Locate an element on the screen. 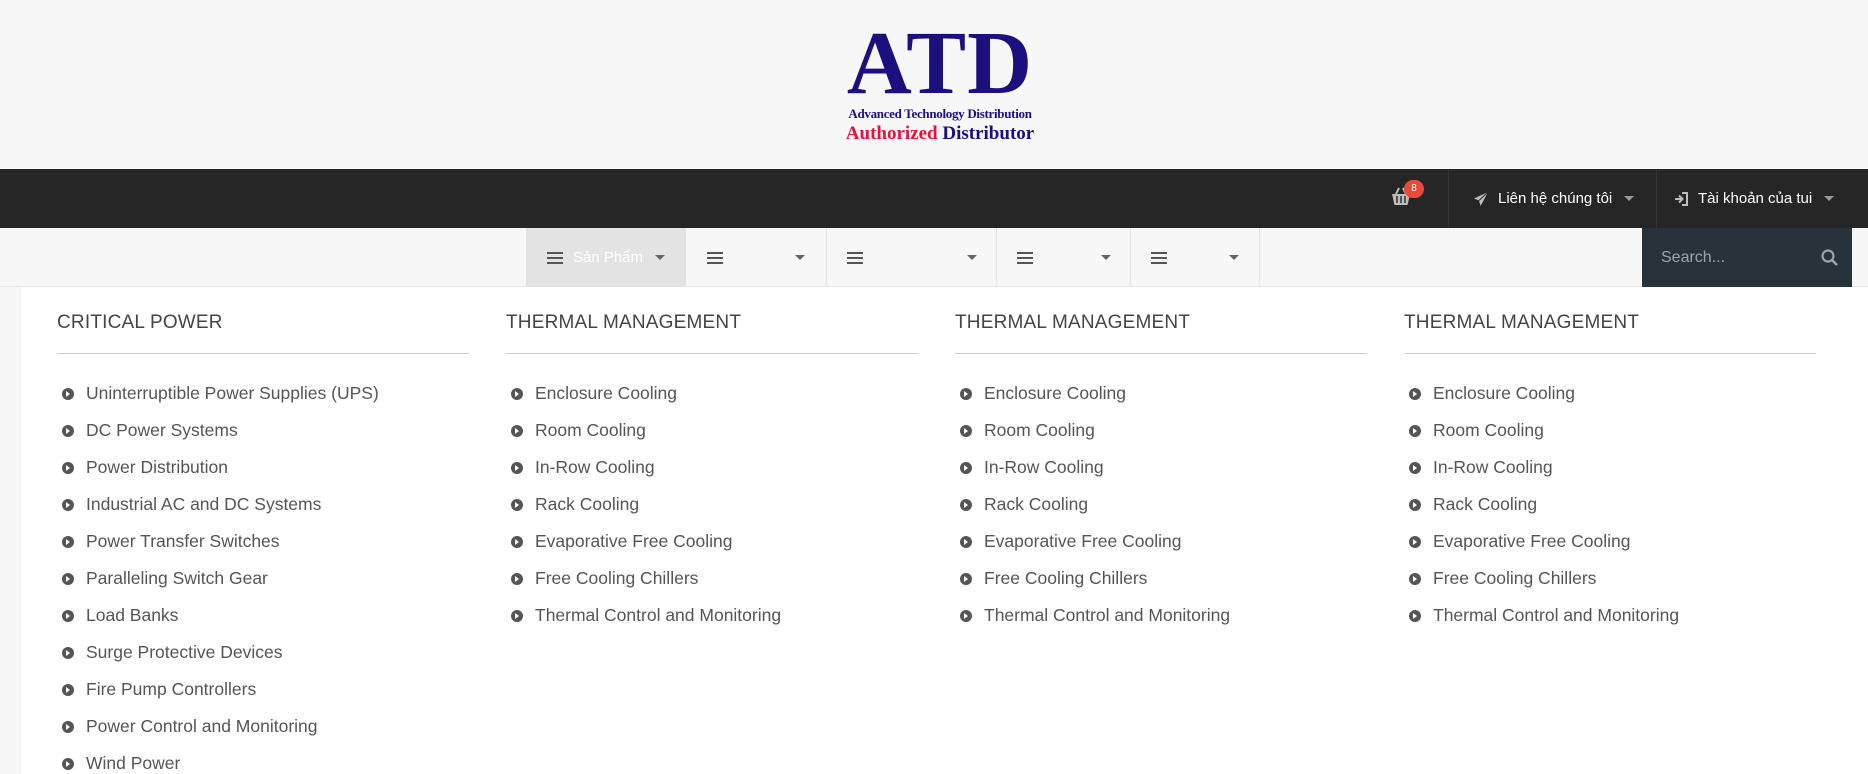 Image resolution: width=1868 pixels, height=774 pixels. menu-link-label: Power Transfer Switches is located at coordinates (183, 541).